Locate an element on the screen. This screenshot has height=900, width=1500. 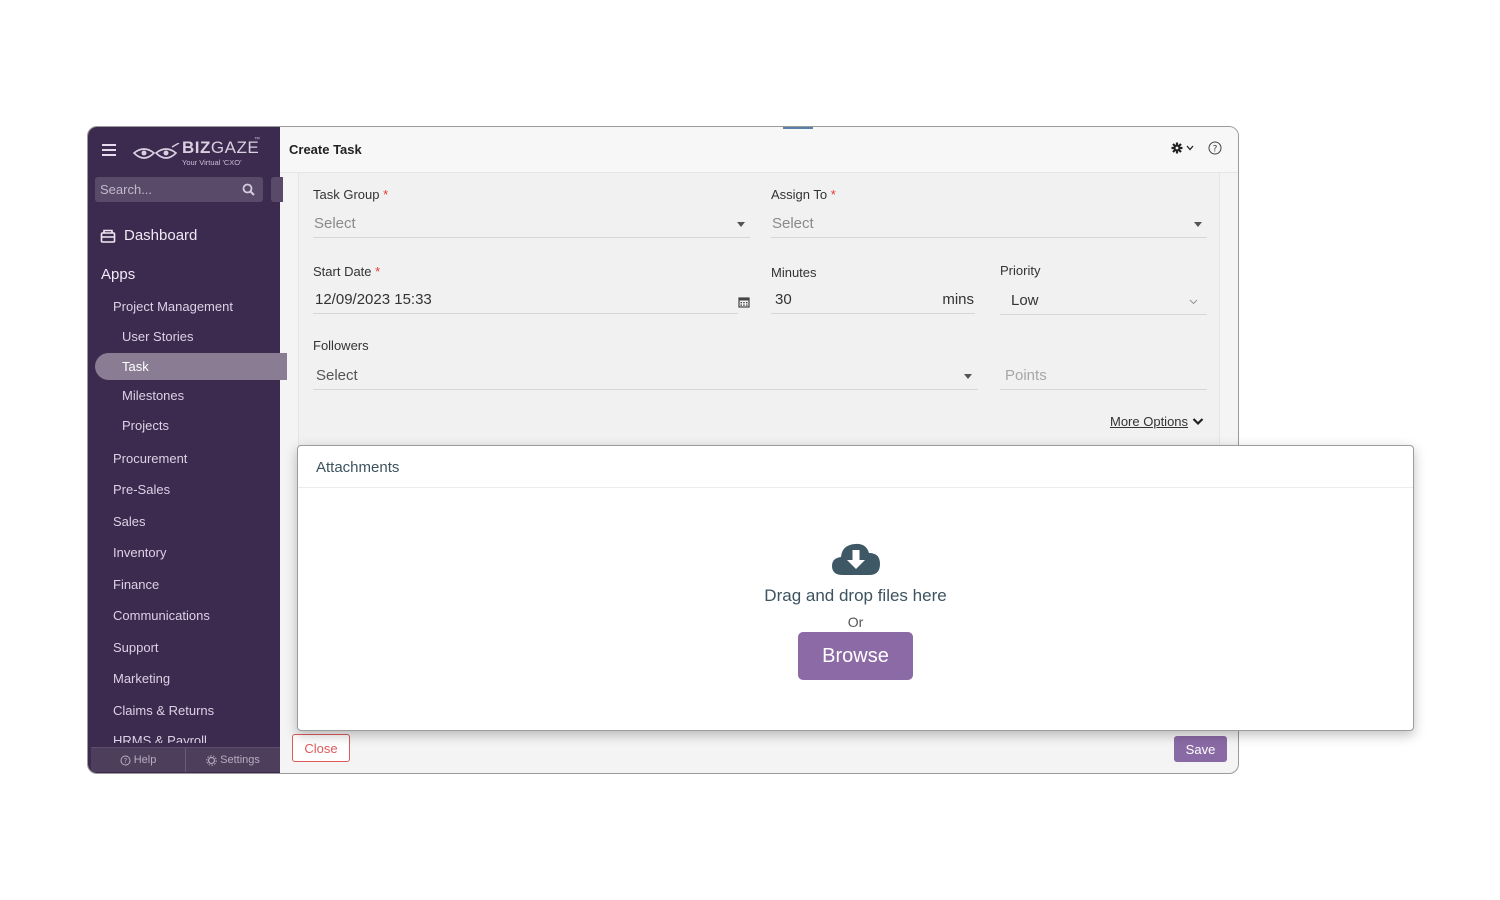
assign-to-placeholder: Select is located at coordinates (793, 223).